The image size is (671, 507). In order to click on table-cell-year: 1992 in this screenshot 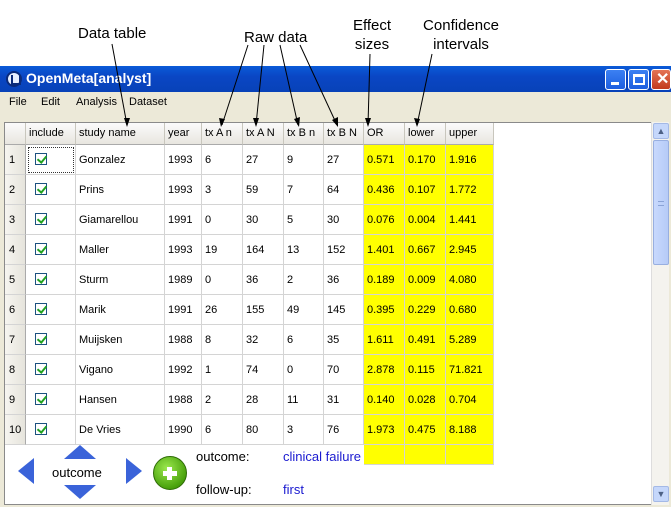, I will do `click(183, 370)`.